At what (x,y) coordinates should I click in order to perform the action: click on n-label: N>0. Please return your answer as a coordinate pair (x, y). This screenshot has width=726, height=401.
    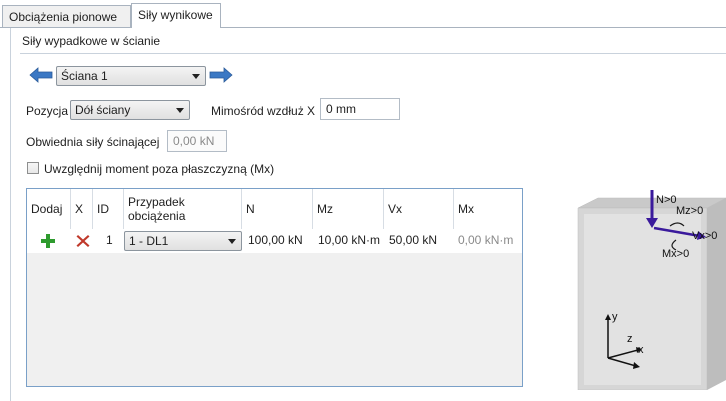
    Looking at the image, I should click on (666, 200).